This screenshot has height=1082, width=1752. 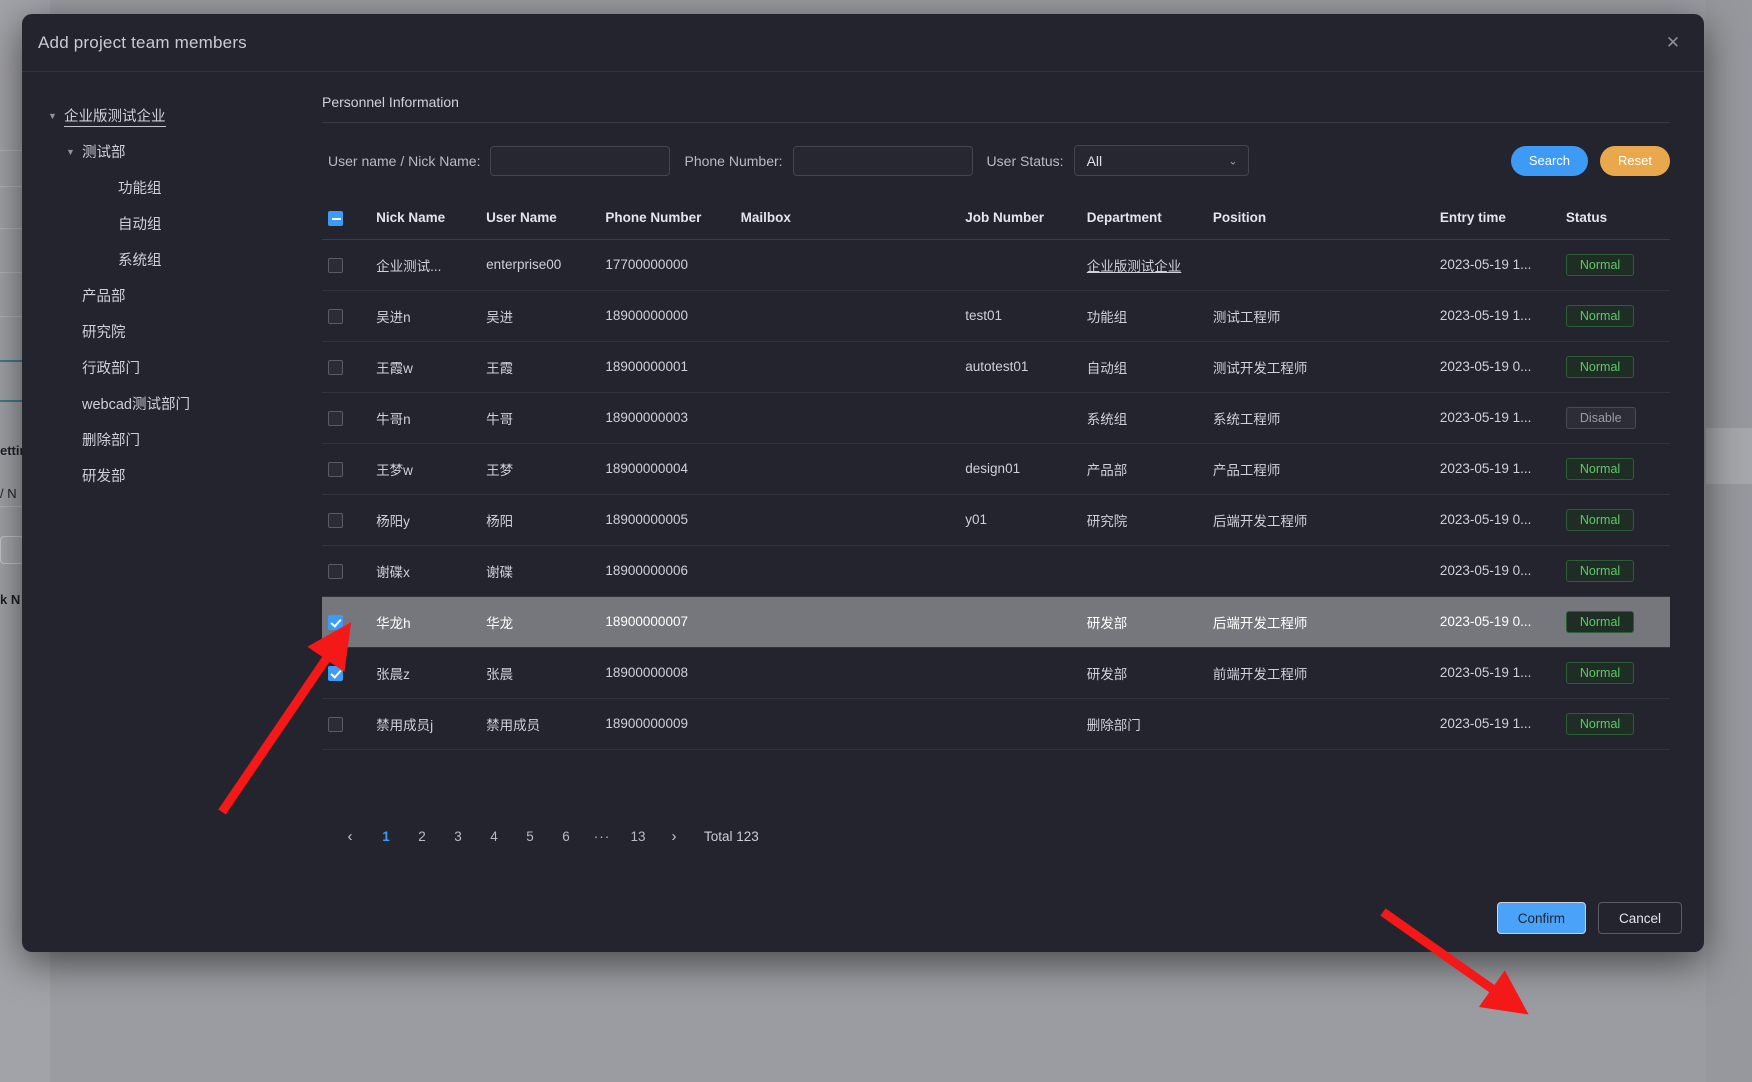 I want to click on close-icon: ✕, so click(x=1673, y=43).